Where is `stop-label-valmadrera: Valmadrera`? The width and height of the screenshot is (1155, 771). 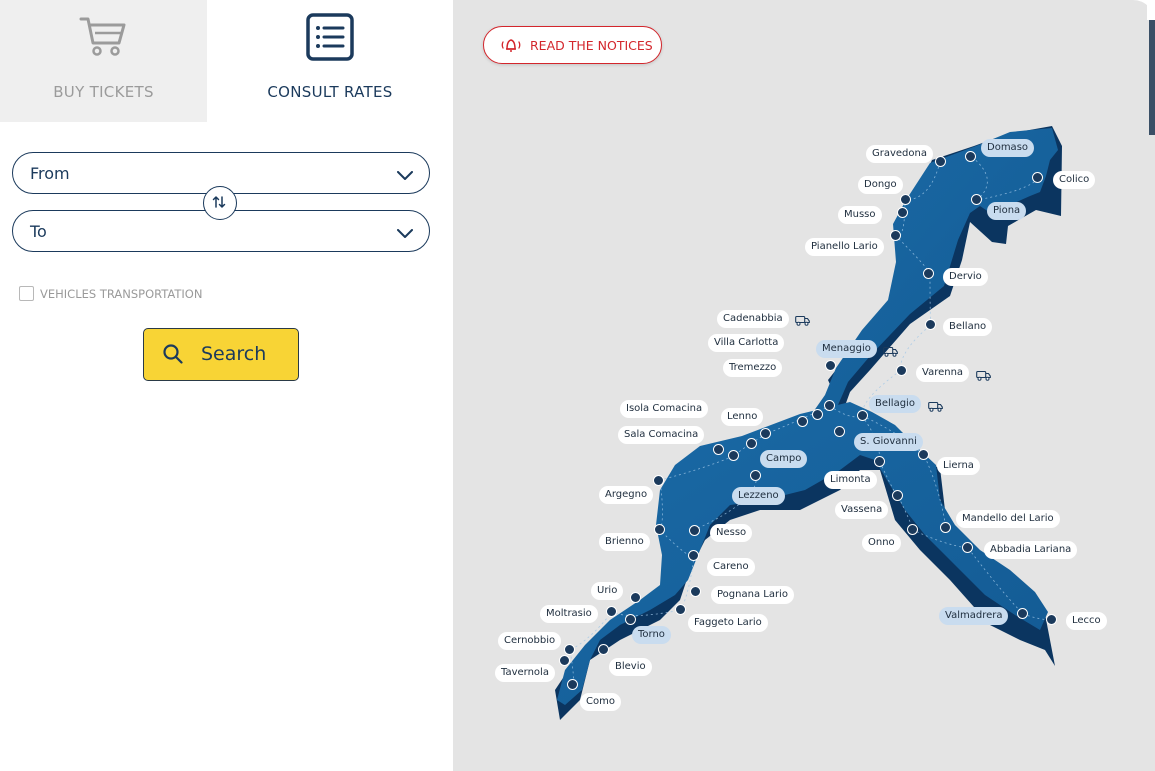 stop-label-valmadrera: Valmadrera is located at coordinates (974, 616).